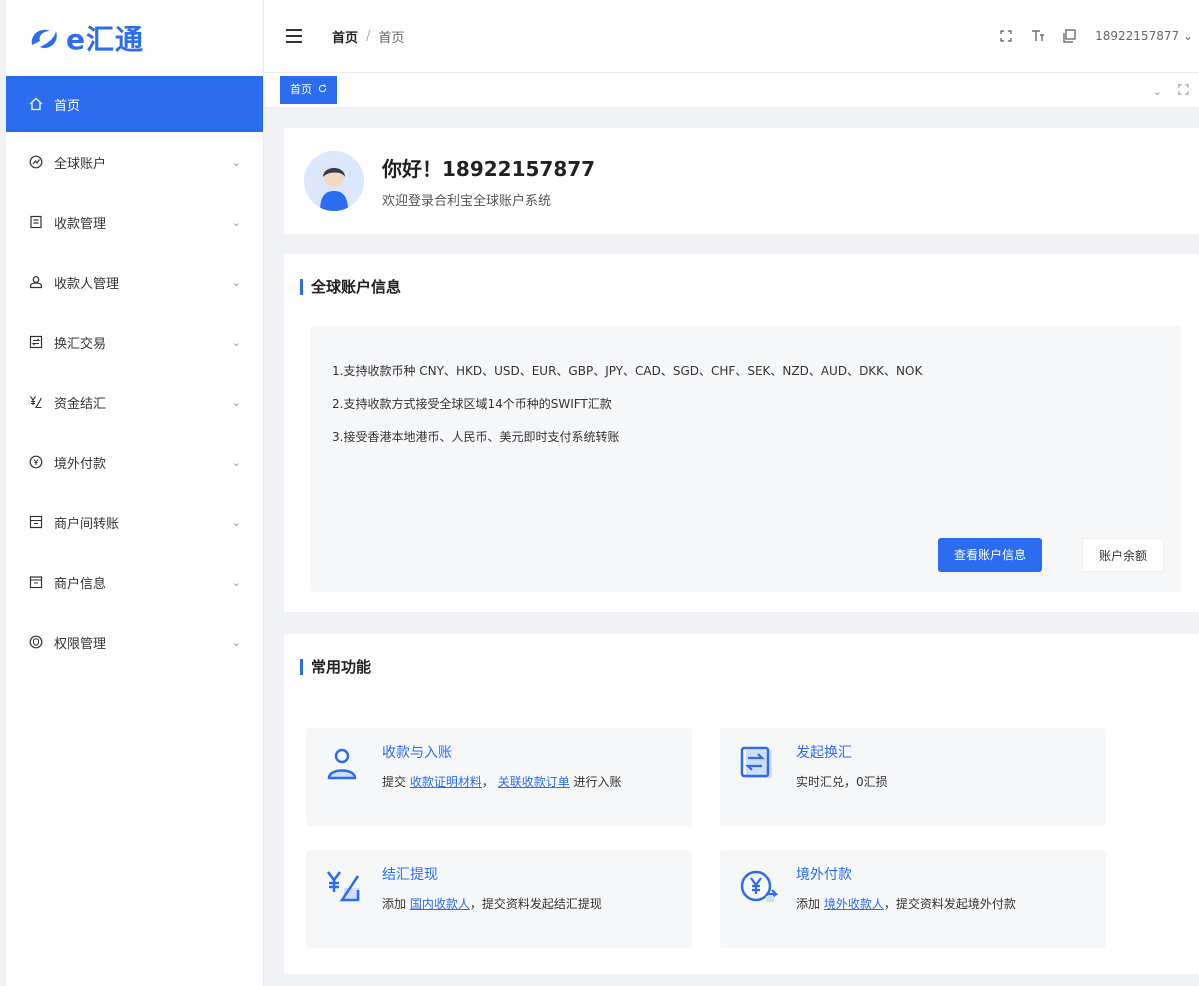  I want to click on tab-fullscreen-icon, so click(1183, 91).